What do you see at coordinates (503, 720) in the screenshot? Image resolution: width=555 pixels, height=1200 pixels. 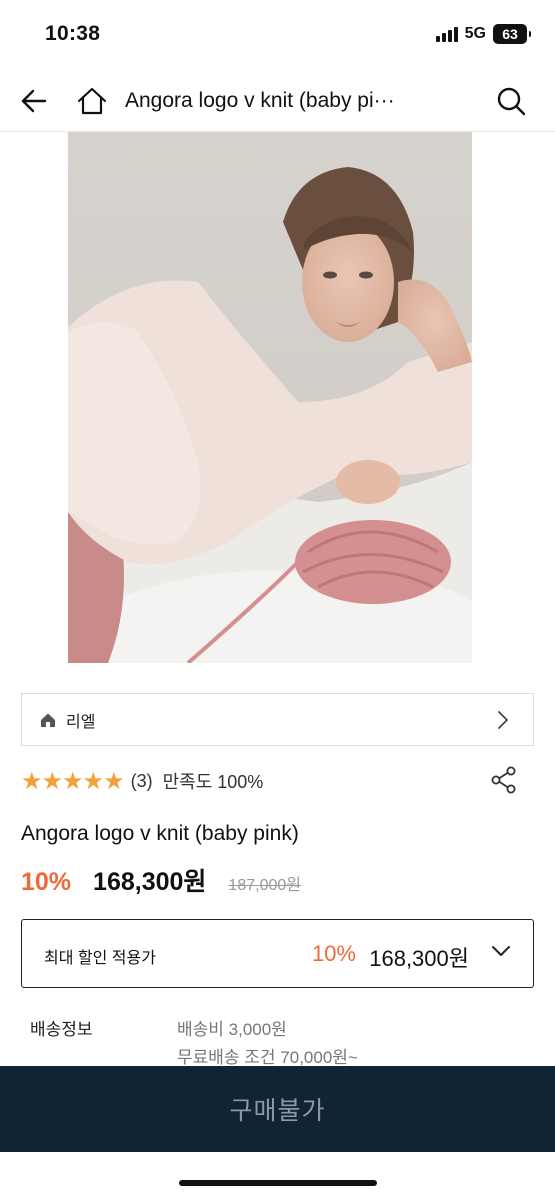 I see `chevron-right-icon` at bounding box center [503, 720].